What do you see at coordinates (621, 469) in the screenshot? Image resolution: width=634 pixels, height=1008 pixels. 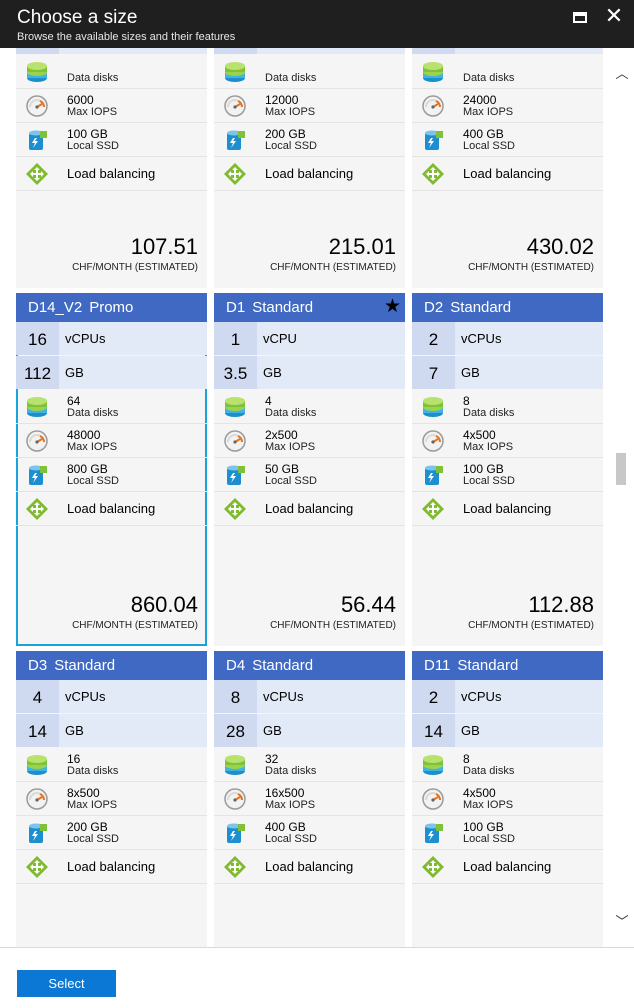 I see `scrollbar-thumb` at bounding box center [621, 469].